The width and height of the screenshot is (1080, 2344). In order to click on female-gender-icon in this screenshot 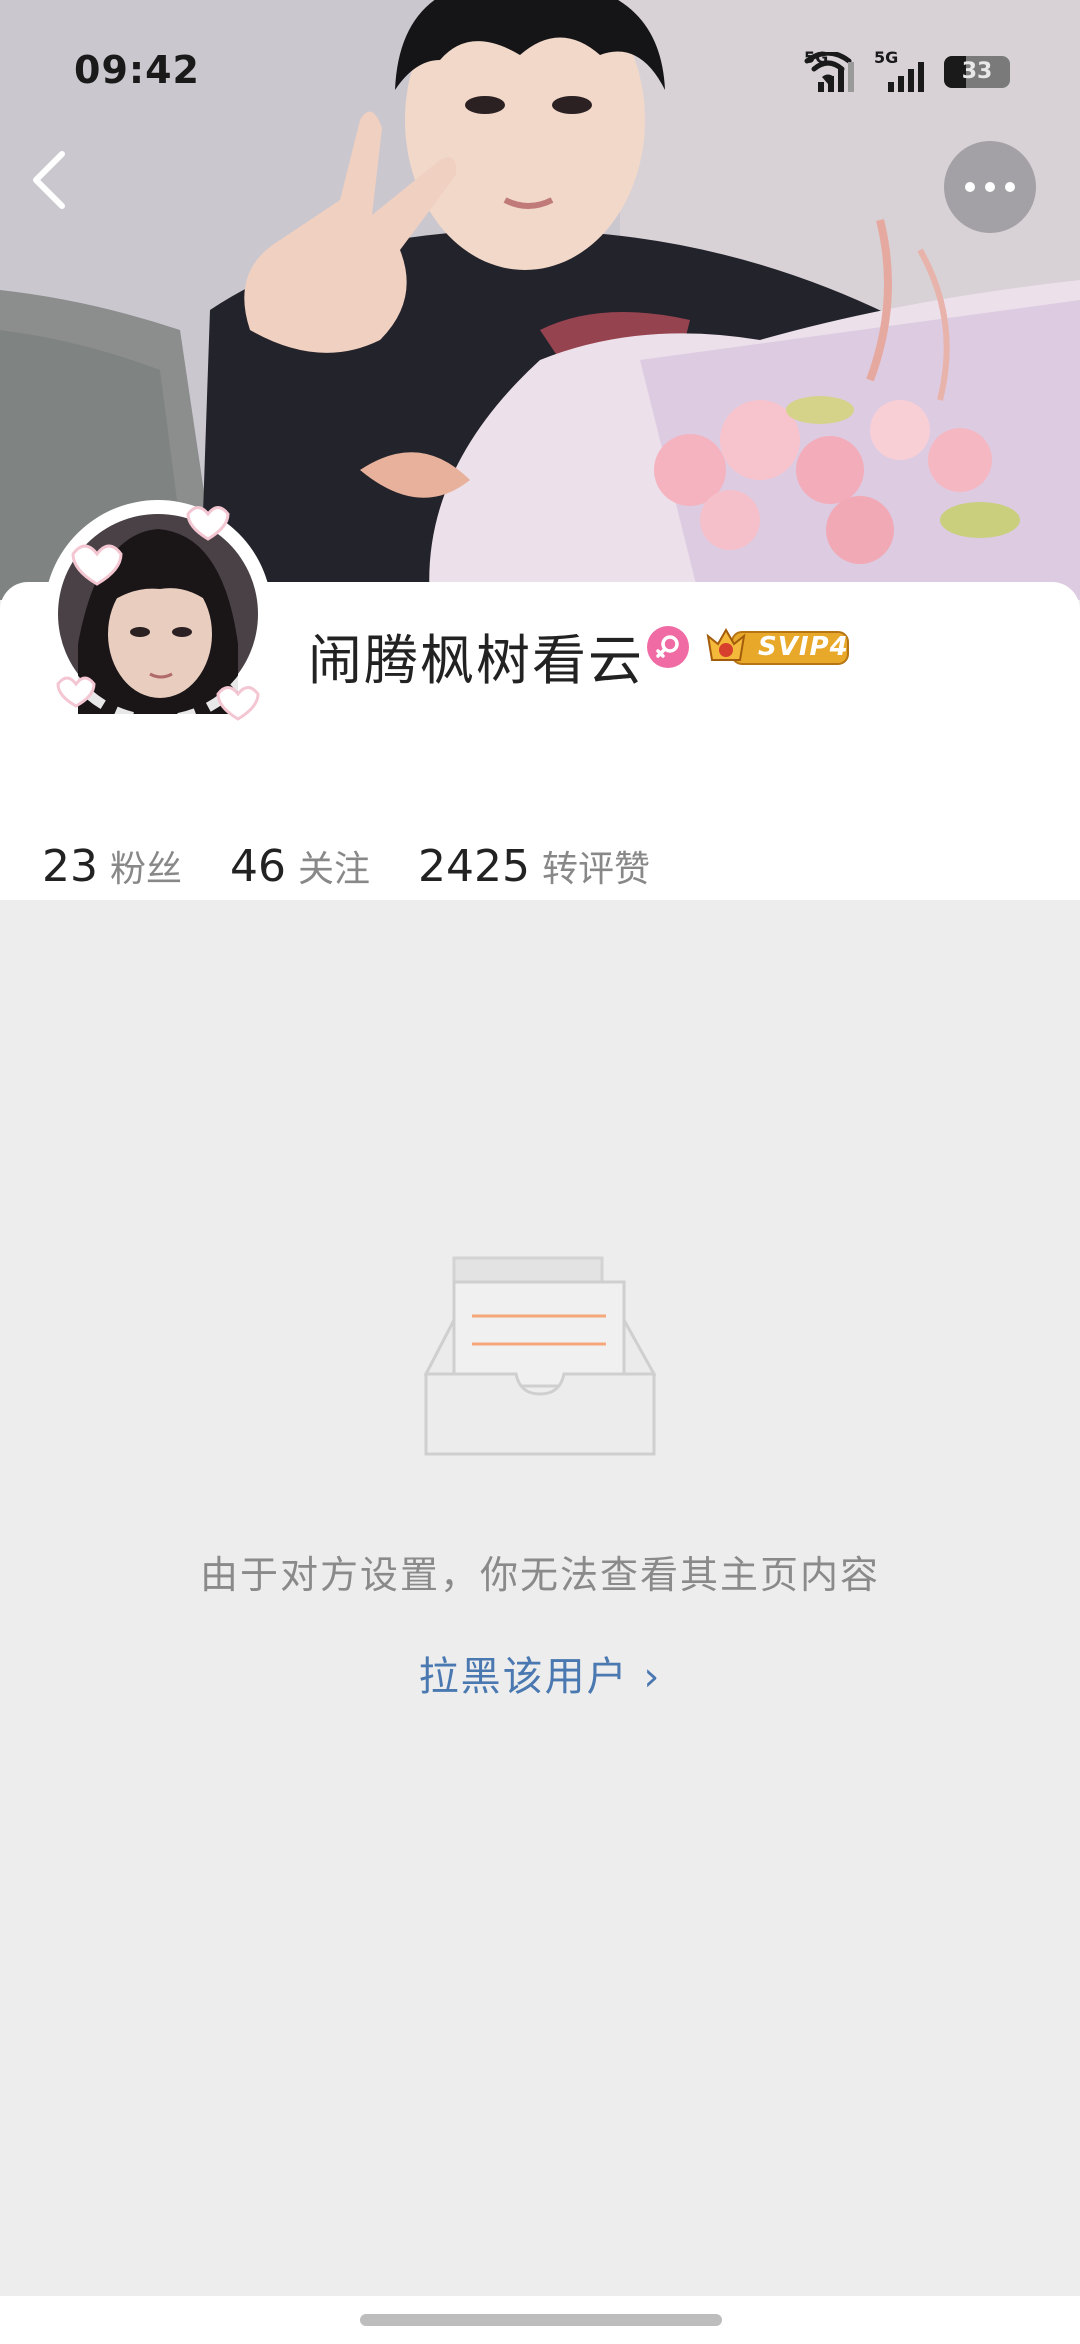, I will do `click(668, 647)`.